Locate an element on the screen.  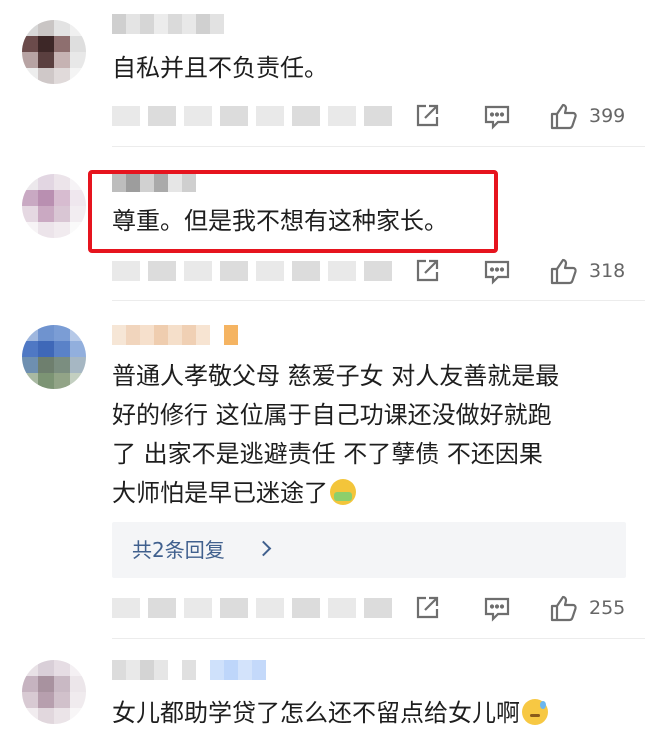
like-count: 318 is located at coordinates (607, 271).